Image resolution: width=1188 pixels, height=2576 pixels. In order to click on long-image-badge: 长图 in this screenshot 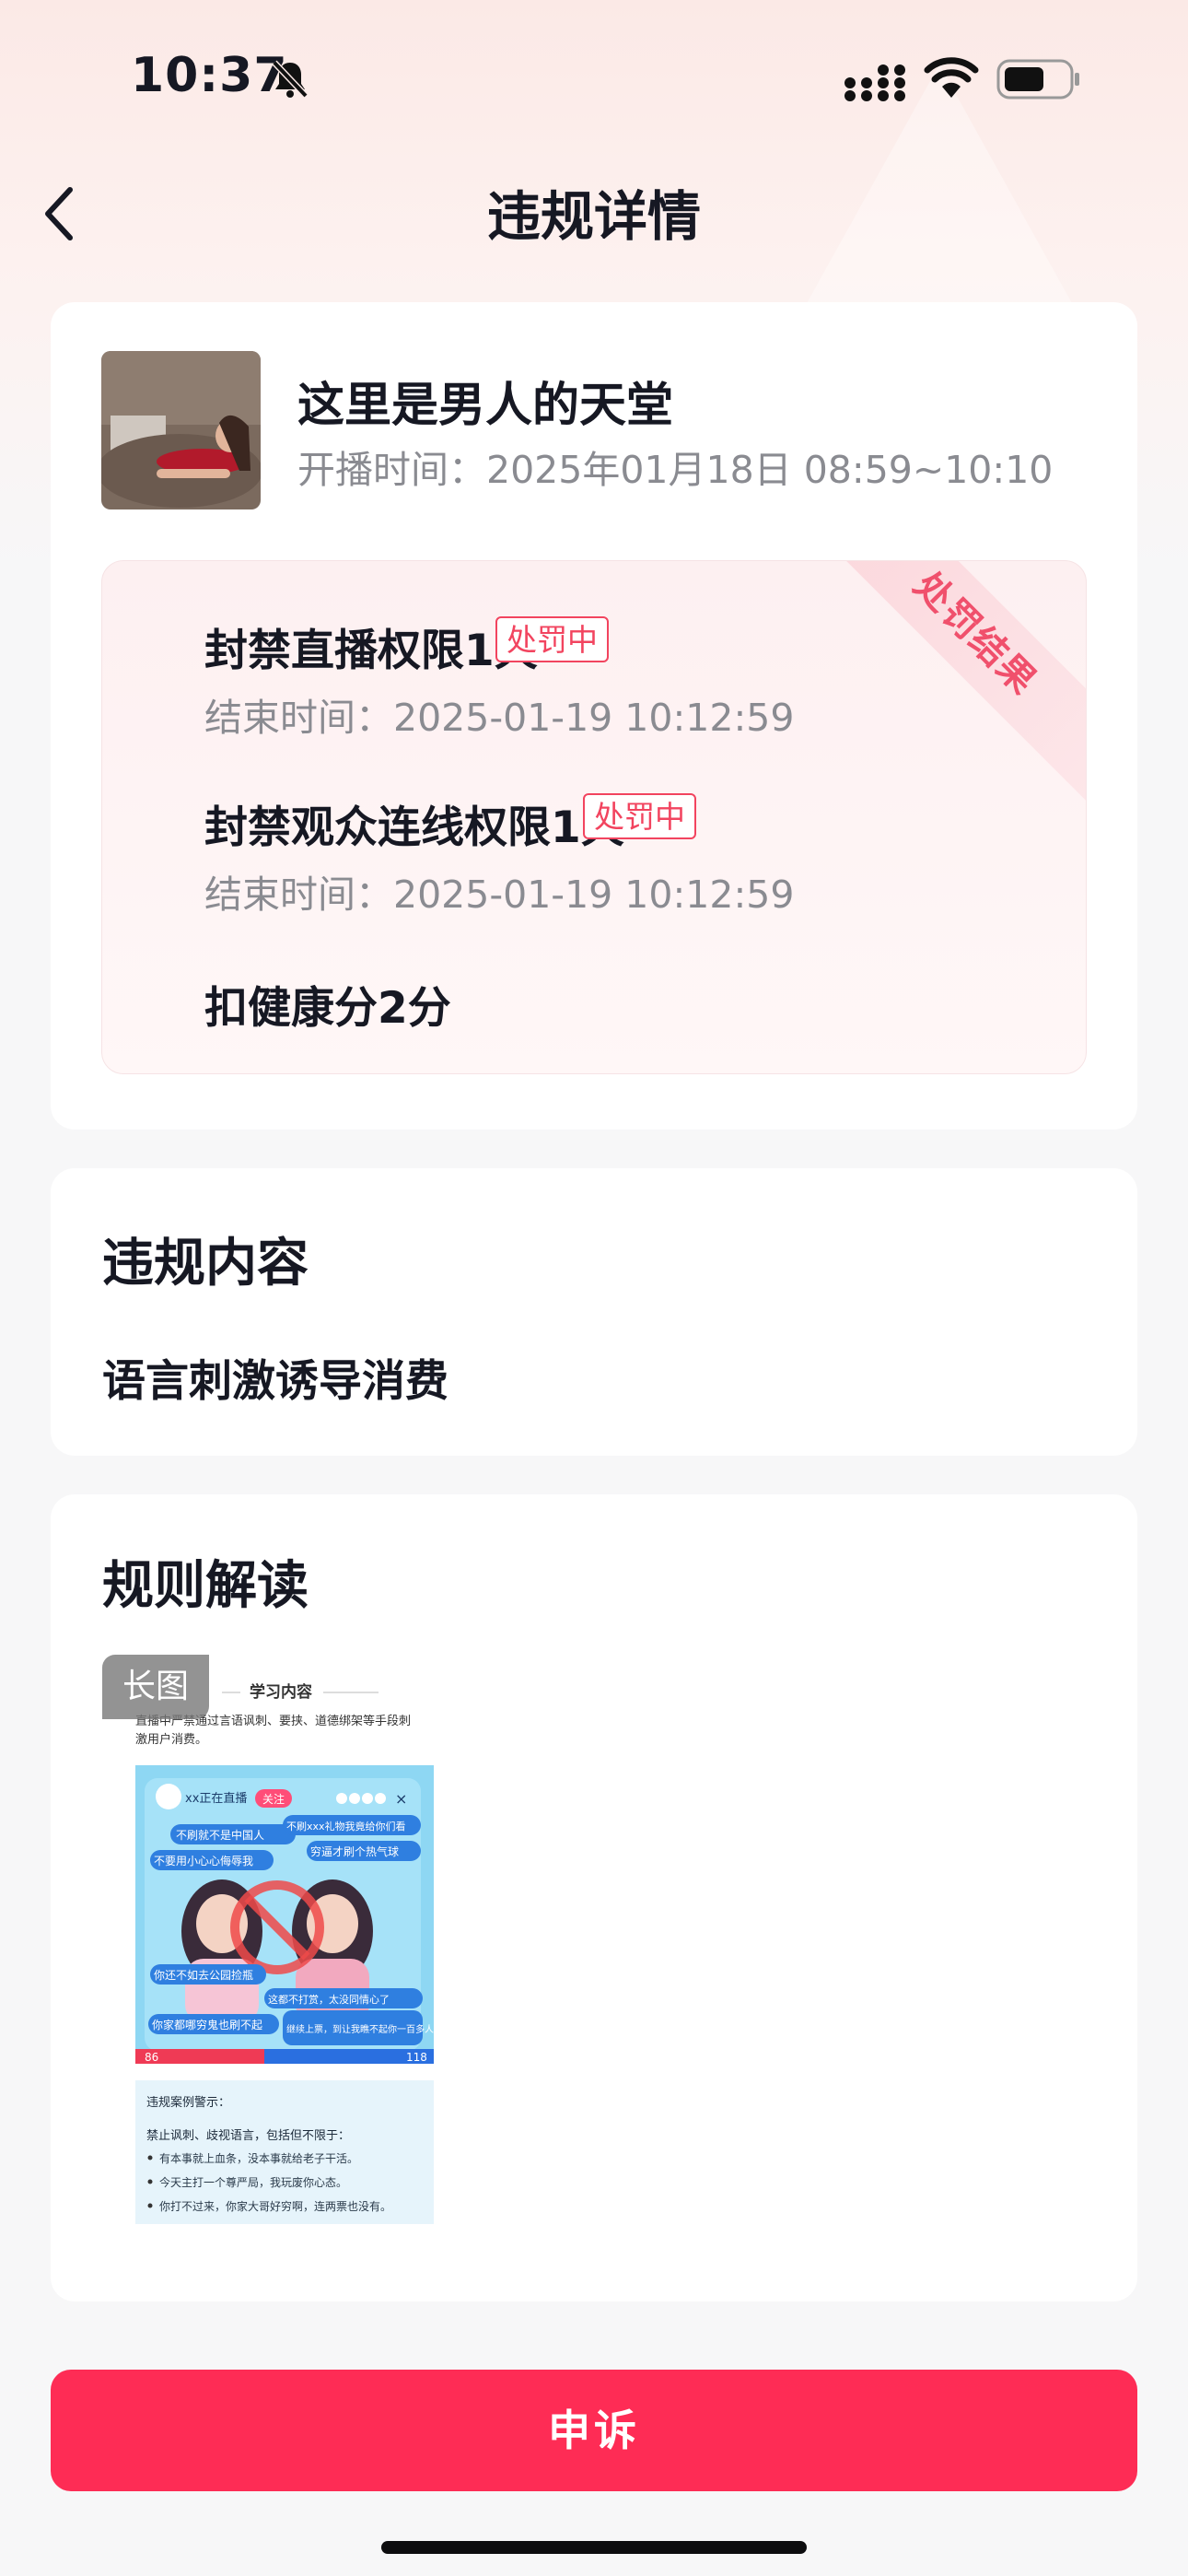, I will do `click(155, 1687)`.